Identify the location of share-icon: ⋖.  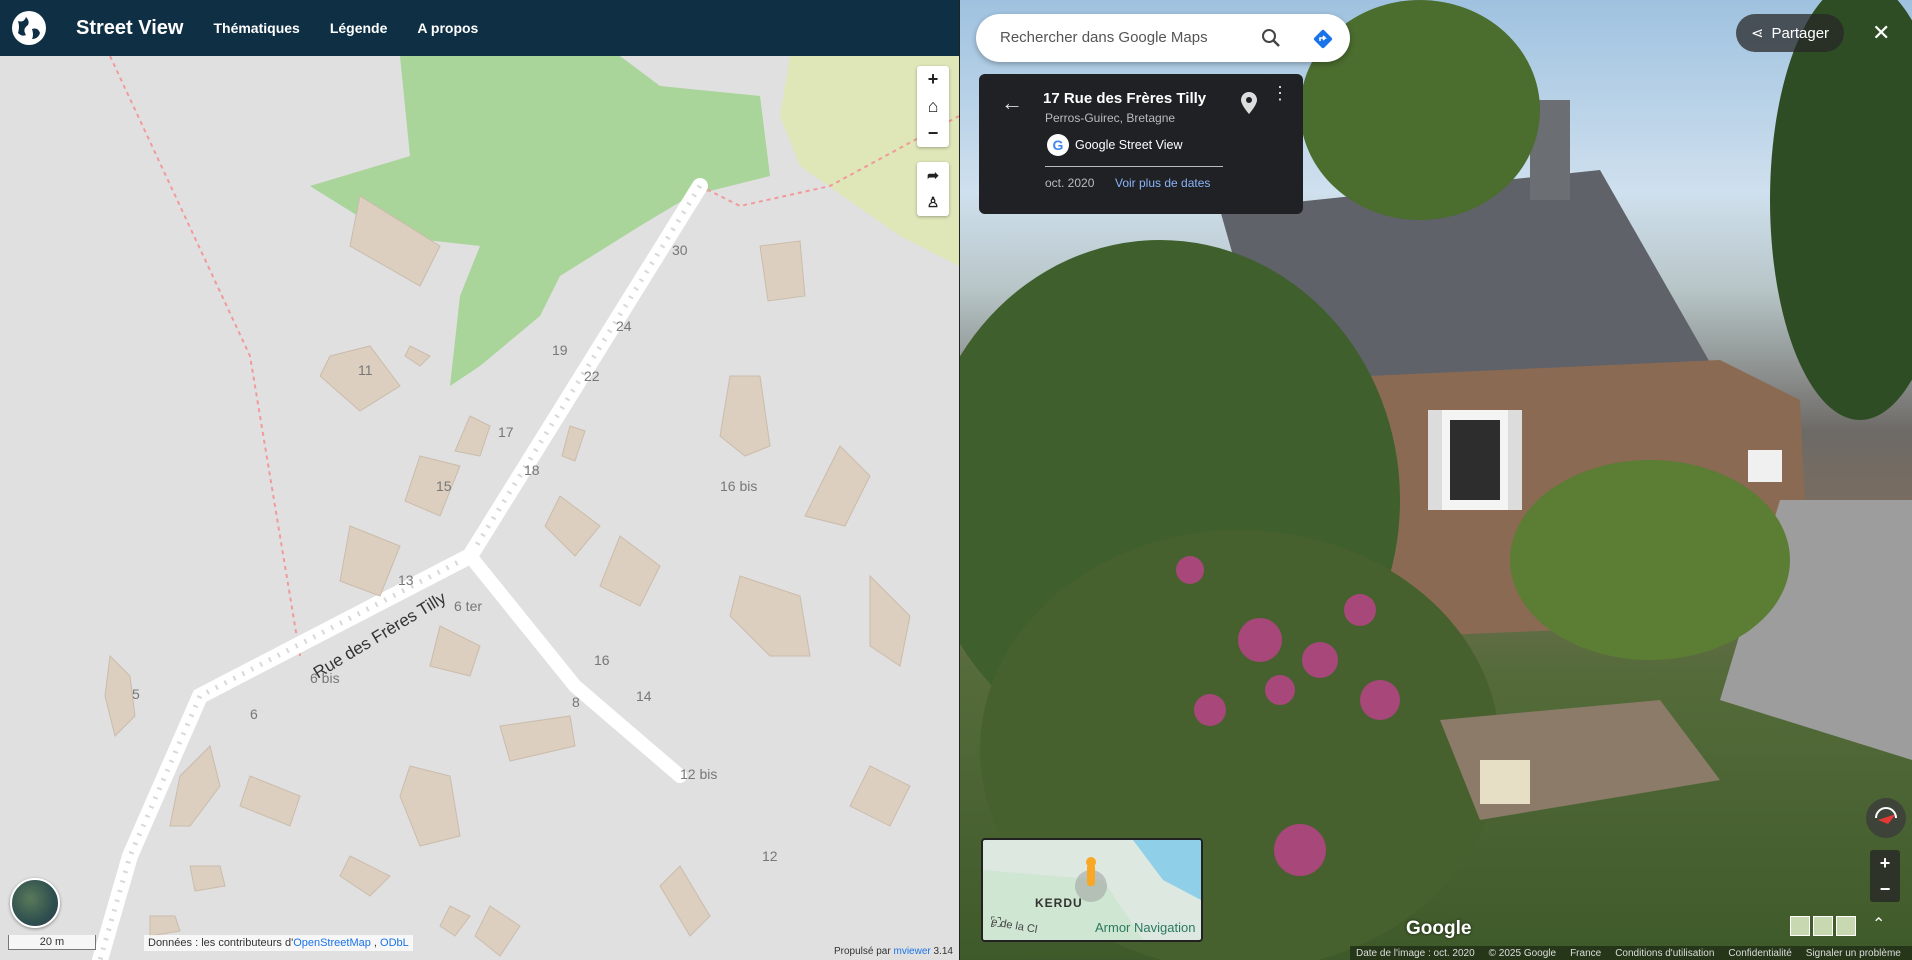
(1757, 33).